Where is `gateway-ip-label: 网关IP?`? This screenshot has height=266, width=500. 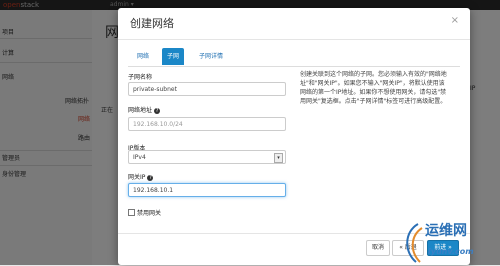
gateway-ip-label: 网关IP? is located at coordinates (141, 177).